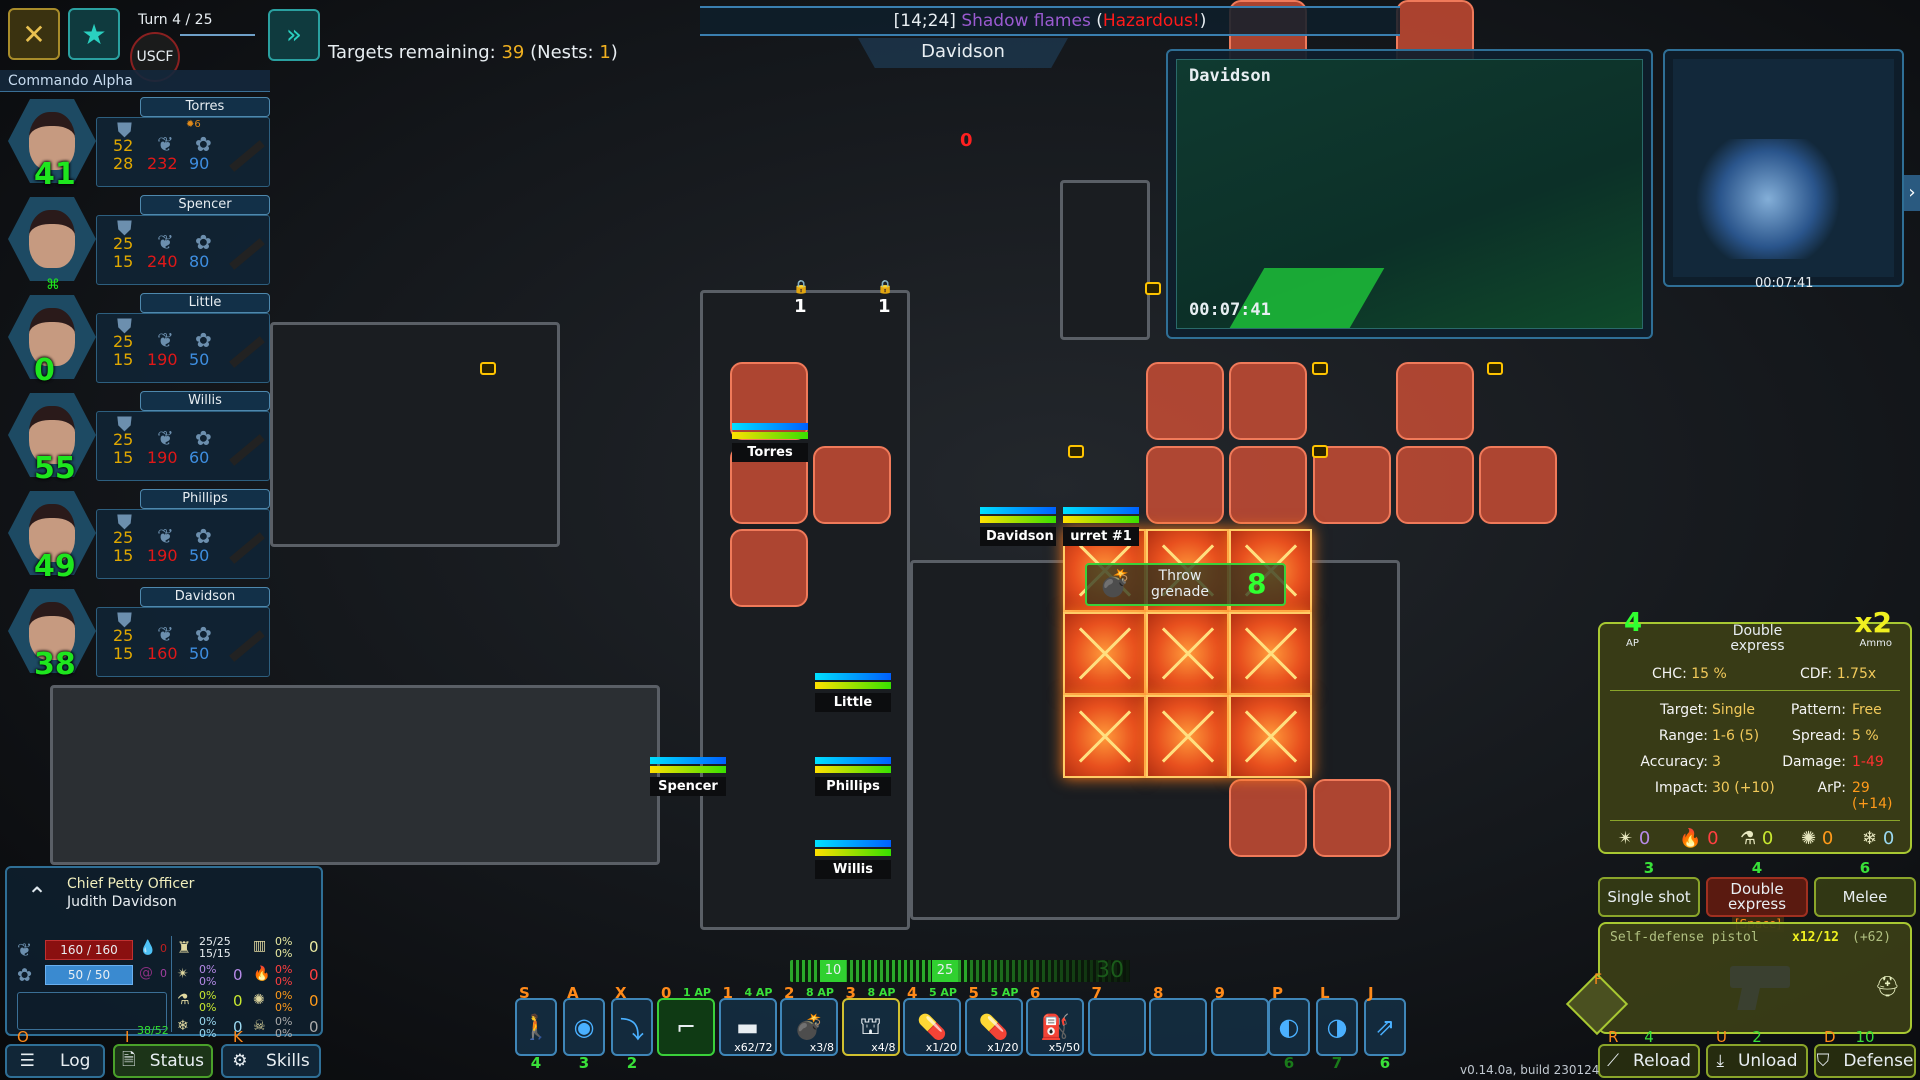  What do you see at coordinates (1277, 993) in the screenshot?
I see `hotkey: P` at bounding box center [1277, 993].